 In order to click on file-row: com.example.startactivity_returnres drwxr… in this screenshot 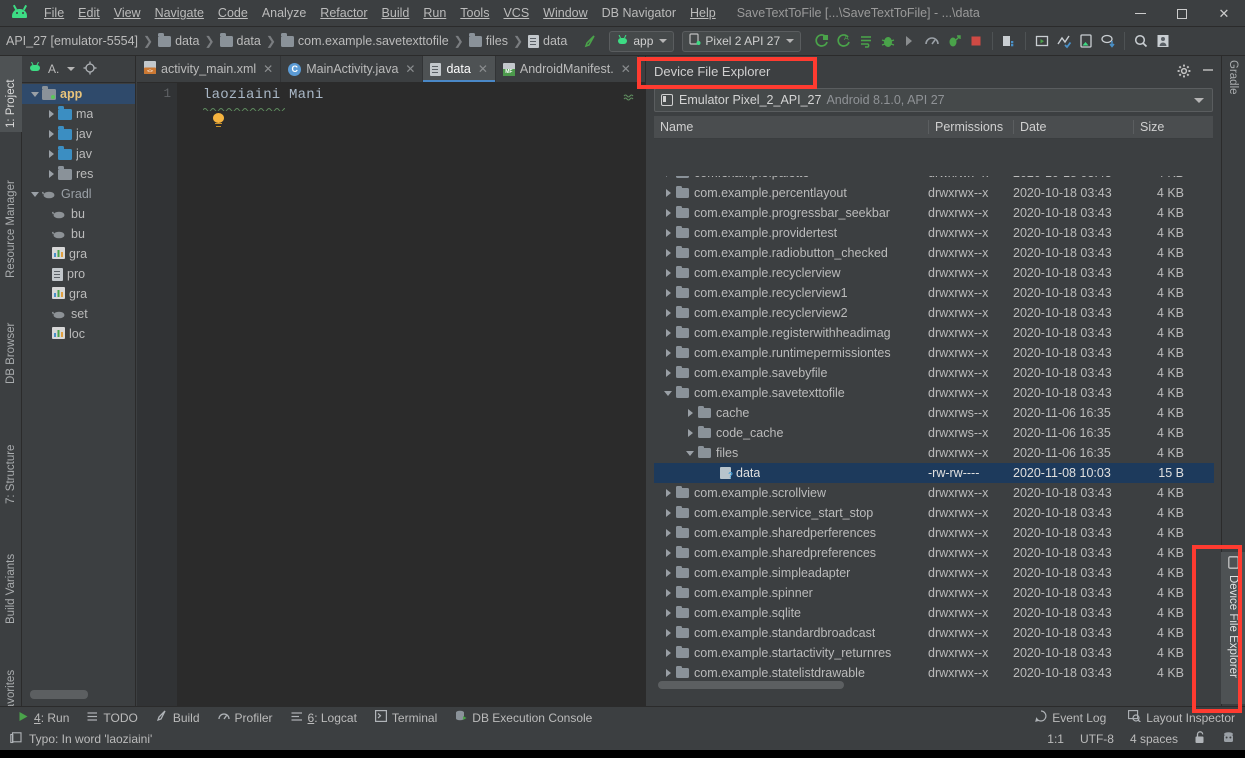, I will do `click(934, 653)`.